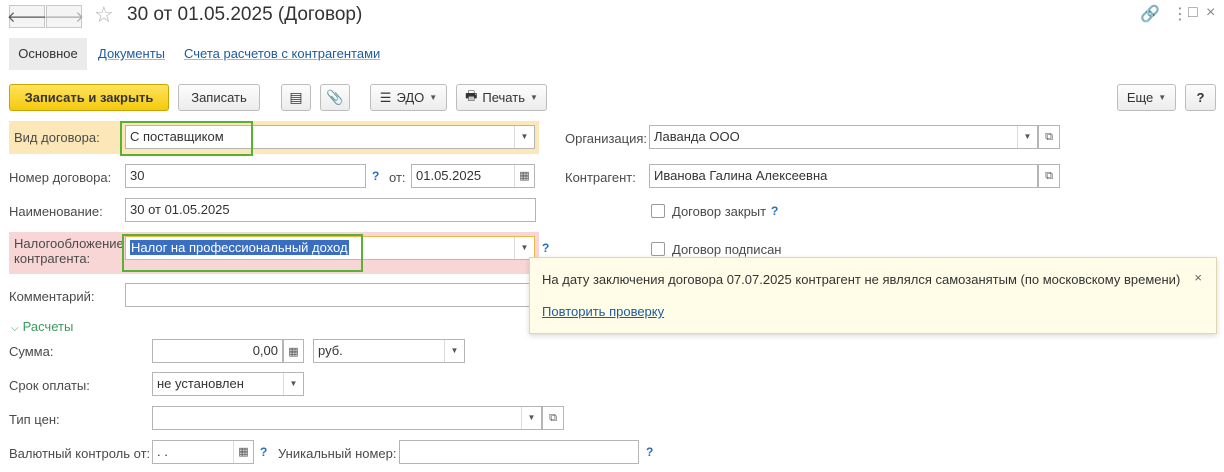 The height and width of the screenshot is (472, 1224). I want to click on contract-type-label: Вид договора:, so click(57, 137).